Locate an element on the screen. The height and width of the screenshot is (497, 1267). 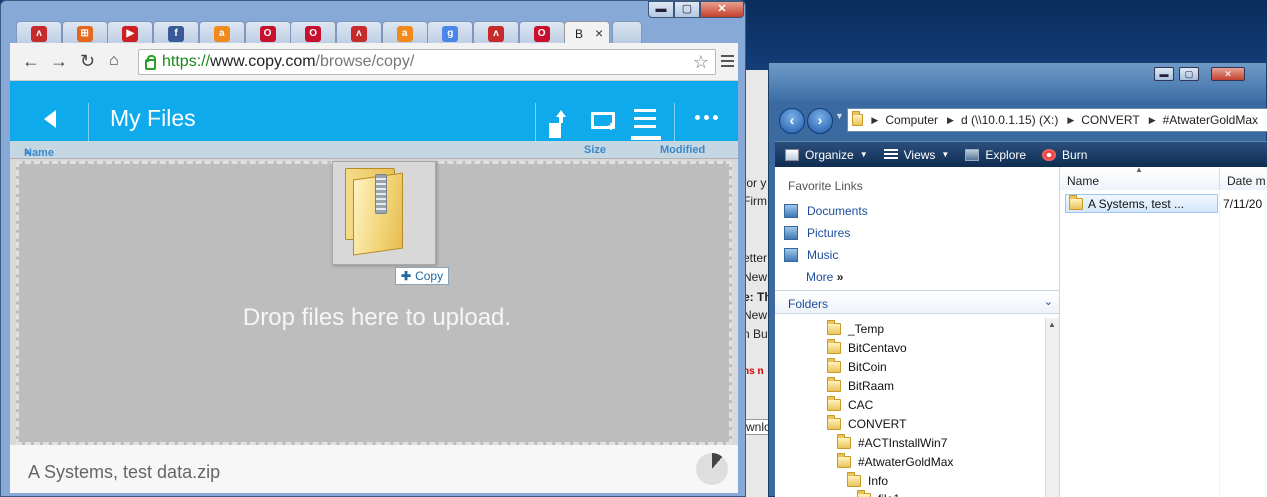
new-tab-button is located at coordinates (627, 33).